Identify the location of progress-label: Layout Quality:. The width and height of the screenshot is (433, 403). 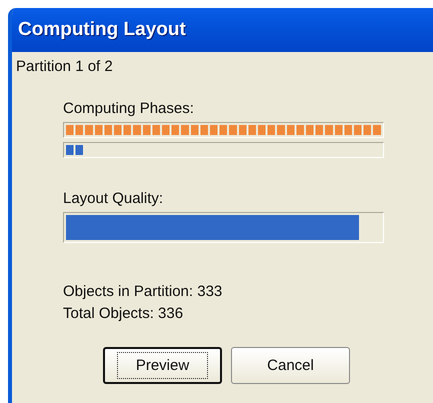
(113, 198).